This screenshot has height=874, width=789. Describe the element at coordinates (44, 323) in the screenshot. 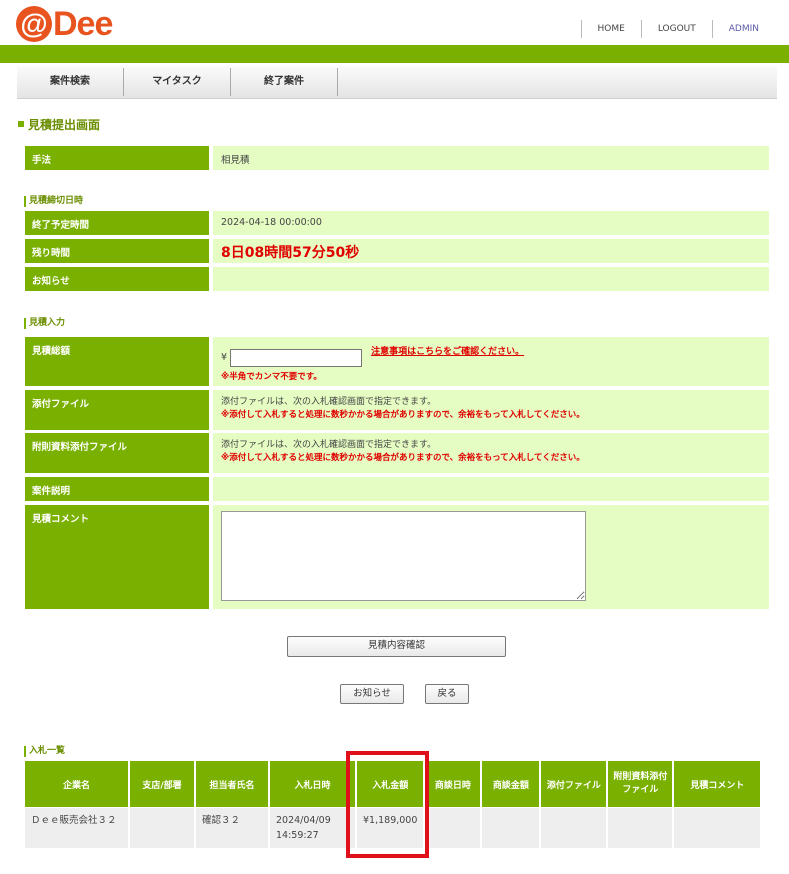

I see `input-section-title: 見積入力` at that location.